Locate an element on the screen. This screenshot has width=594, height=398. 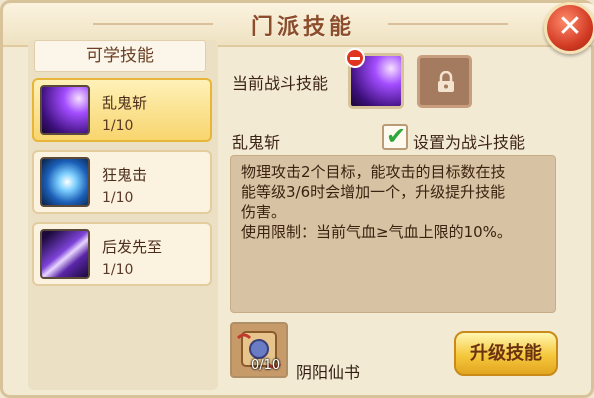
upgrade-skill-button: 升级技能 is located at coordinates (506, 353).